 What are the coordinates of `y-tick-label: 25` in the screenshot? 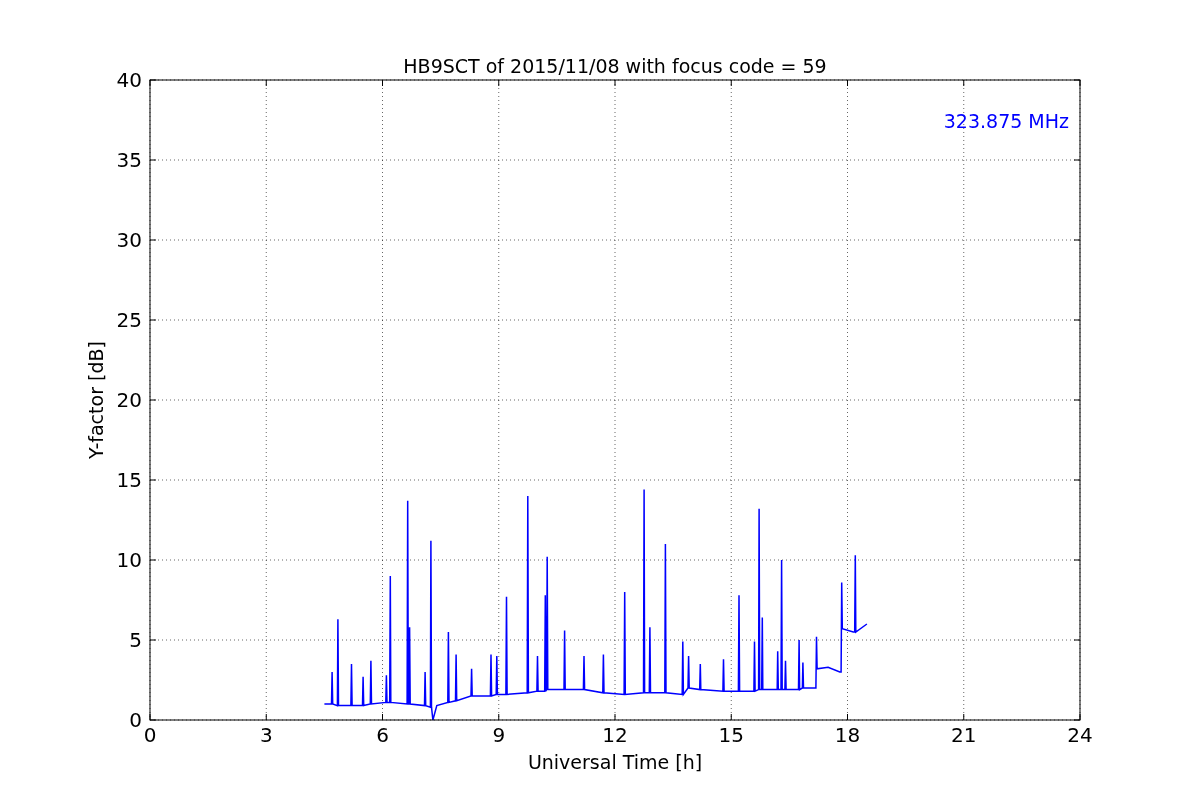 It's located at (129, 320).